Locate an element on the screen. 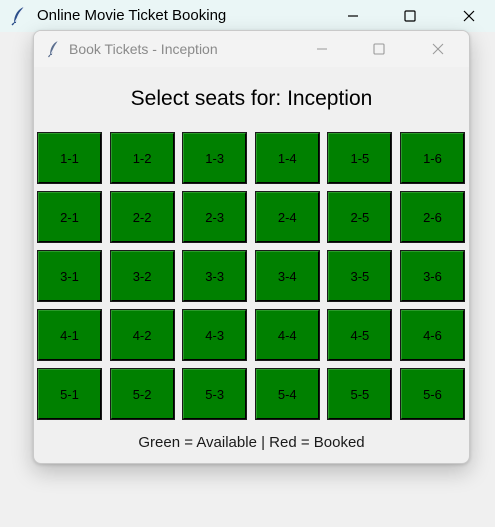 The height and width of the screenshot is (527, 495). seat-button-5-2: 5-2 is located at coordinates (142, 394).